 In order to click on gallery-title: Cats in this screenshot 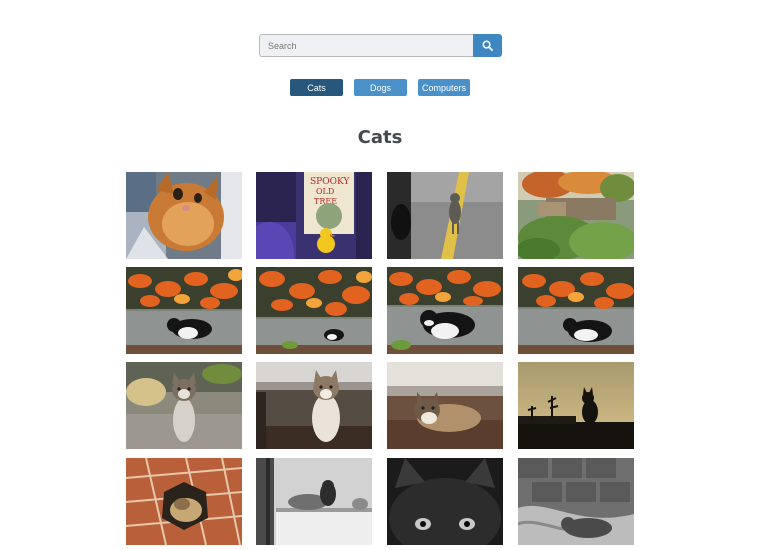, I will do `click(380, 137)`.